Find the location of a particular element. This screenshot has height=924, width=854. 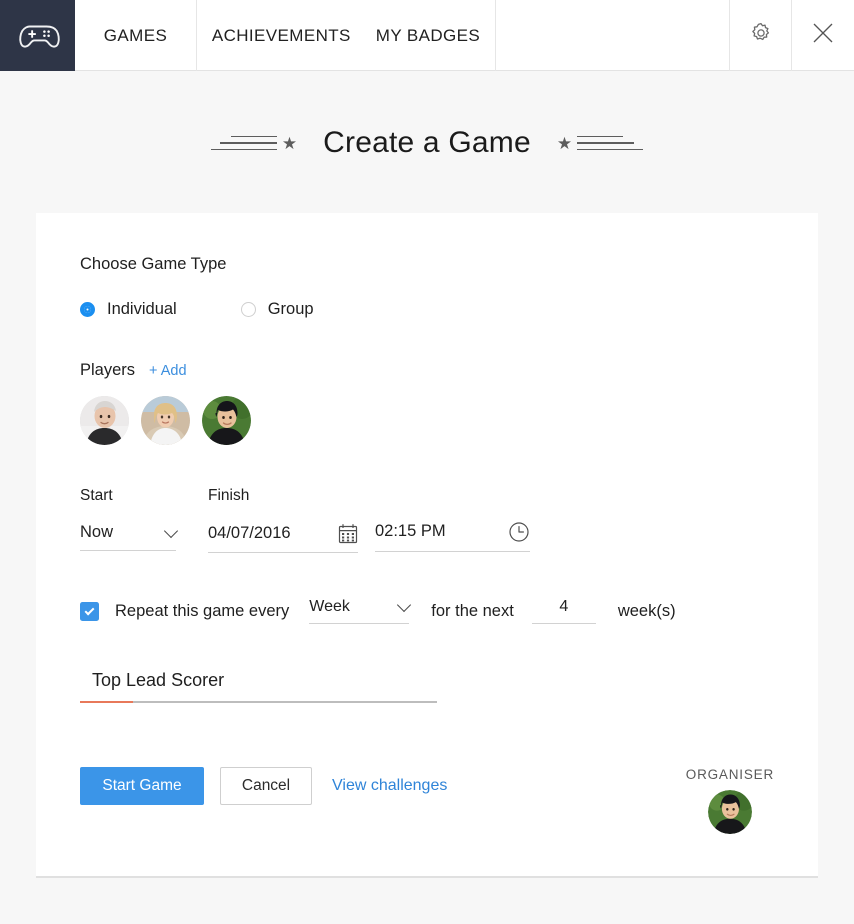

finish-date-field: Finish 04/07/2016 is located at coordinates (283, 520).